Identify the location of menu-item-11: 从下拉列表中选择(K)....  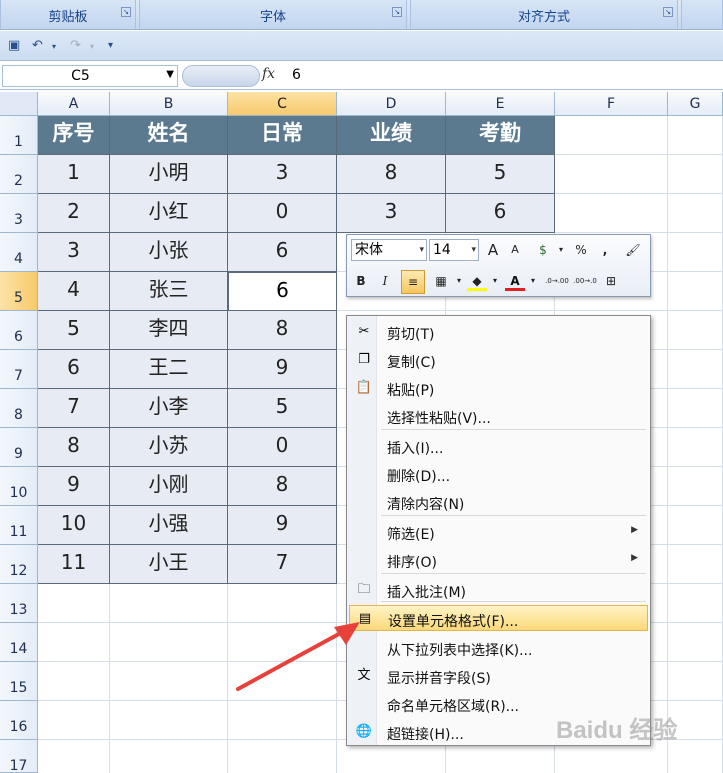
(498, 648).